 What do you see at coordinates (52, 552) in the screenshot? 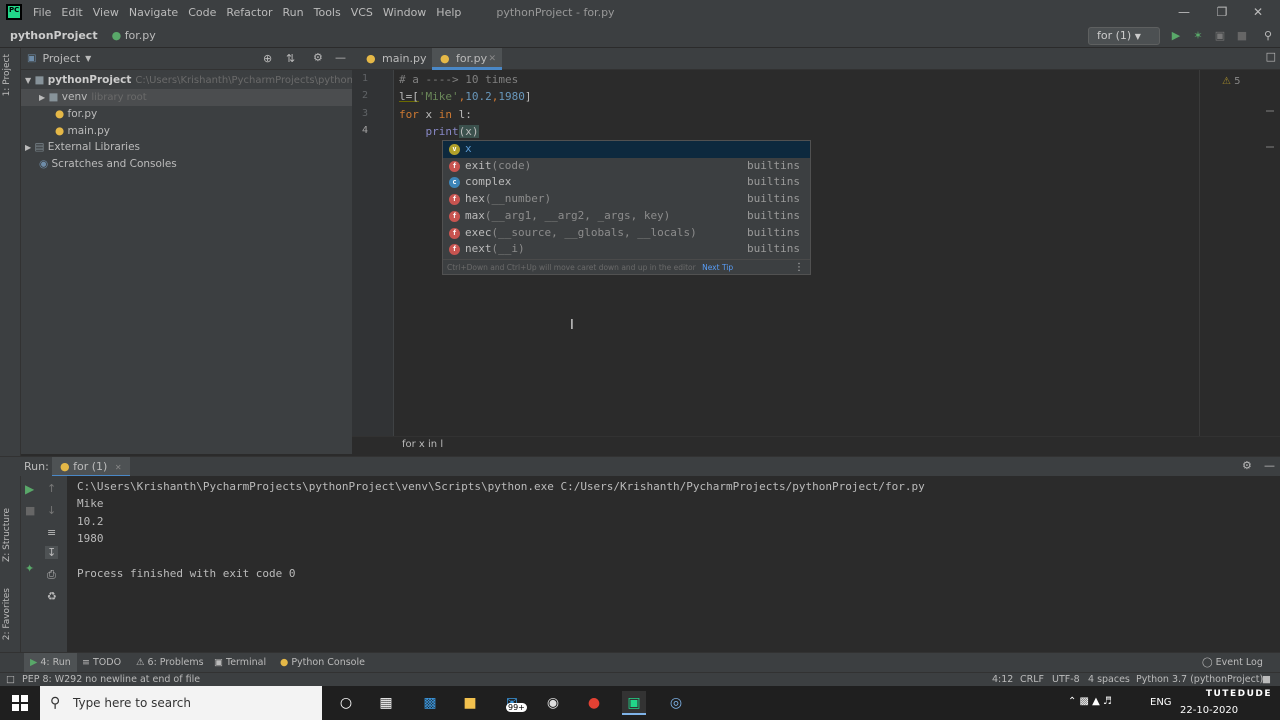
I see `scroll-to-end-icon: ↧` at bounding box center [52, 552].